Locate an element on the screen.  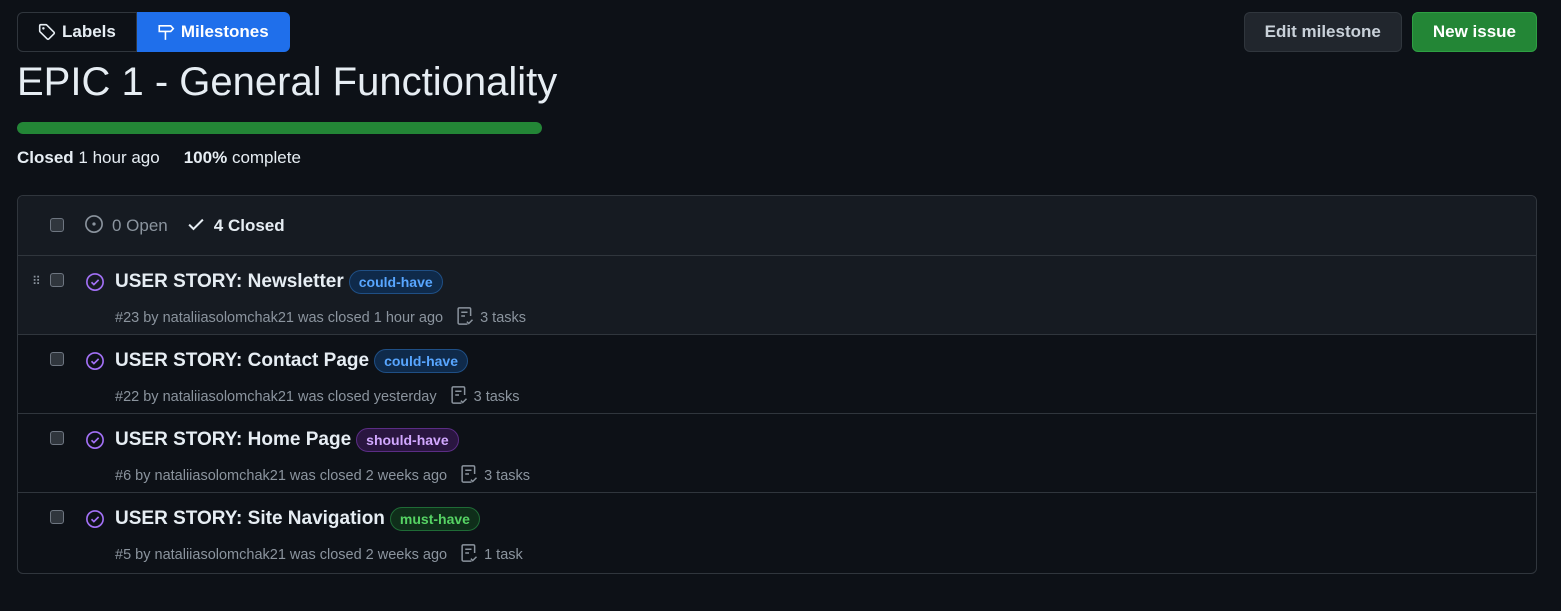
issue-title-line: USER STORY: Newsletter could-have is located at coordinates (279, 282).